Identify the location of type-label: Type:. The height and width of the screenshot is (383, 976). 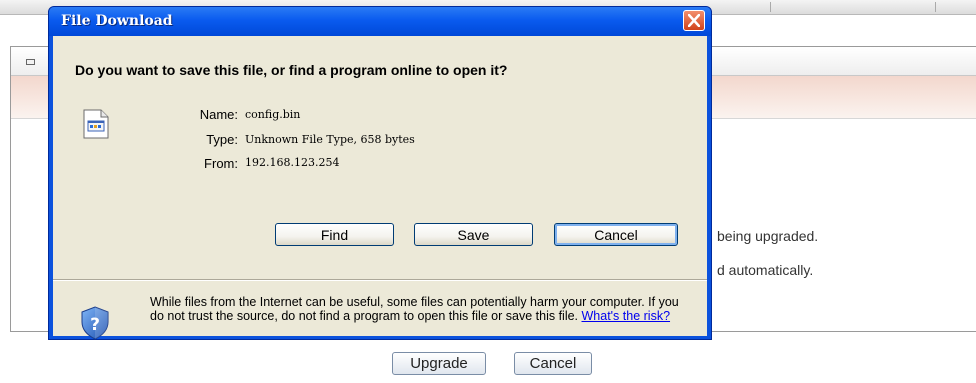
(222, 139).